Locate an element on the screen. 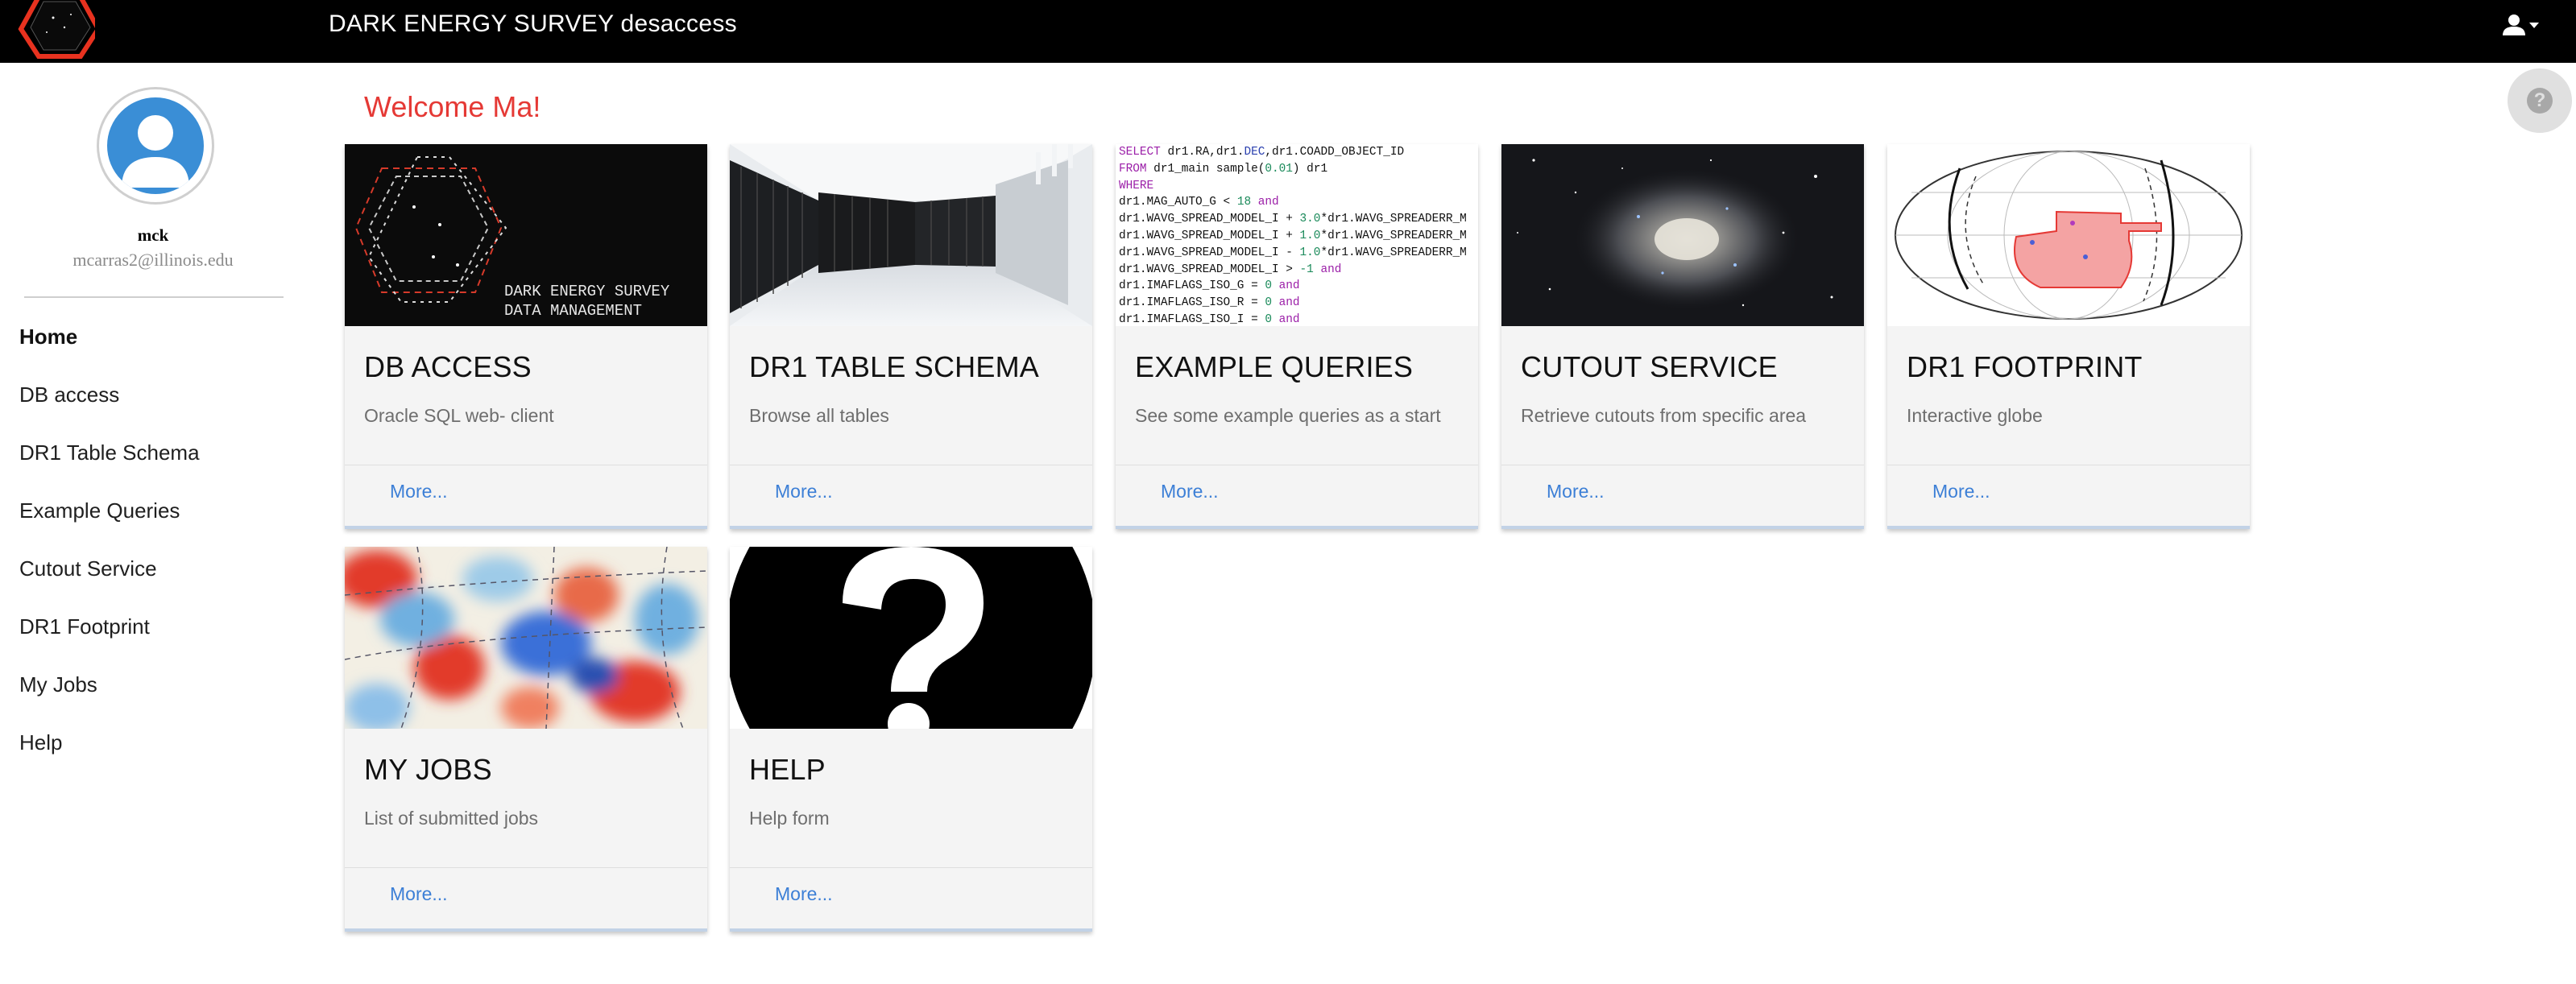 Image resolution: width=2576 pixels, height=984 pixels. card-description: See some example queries as a start is located at coordinates (1288, 415).